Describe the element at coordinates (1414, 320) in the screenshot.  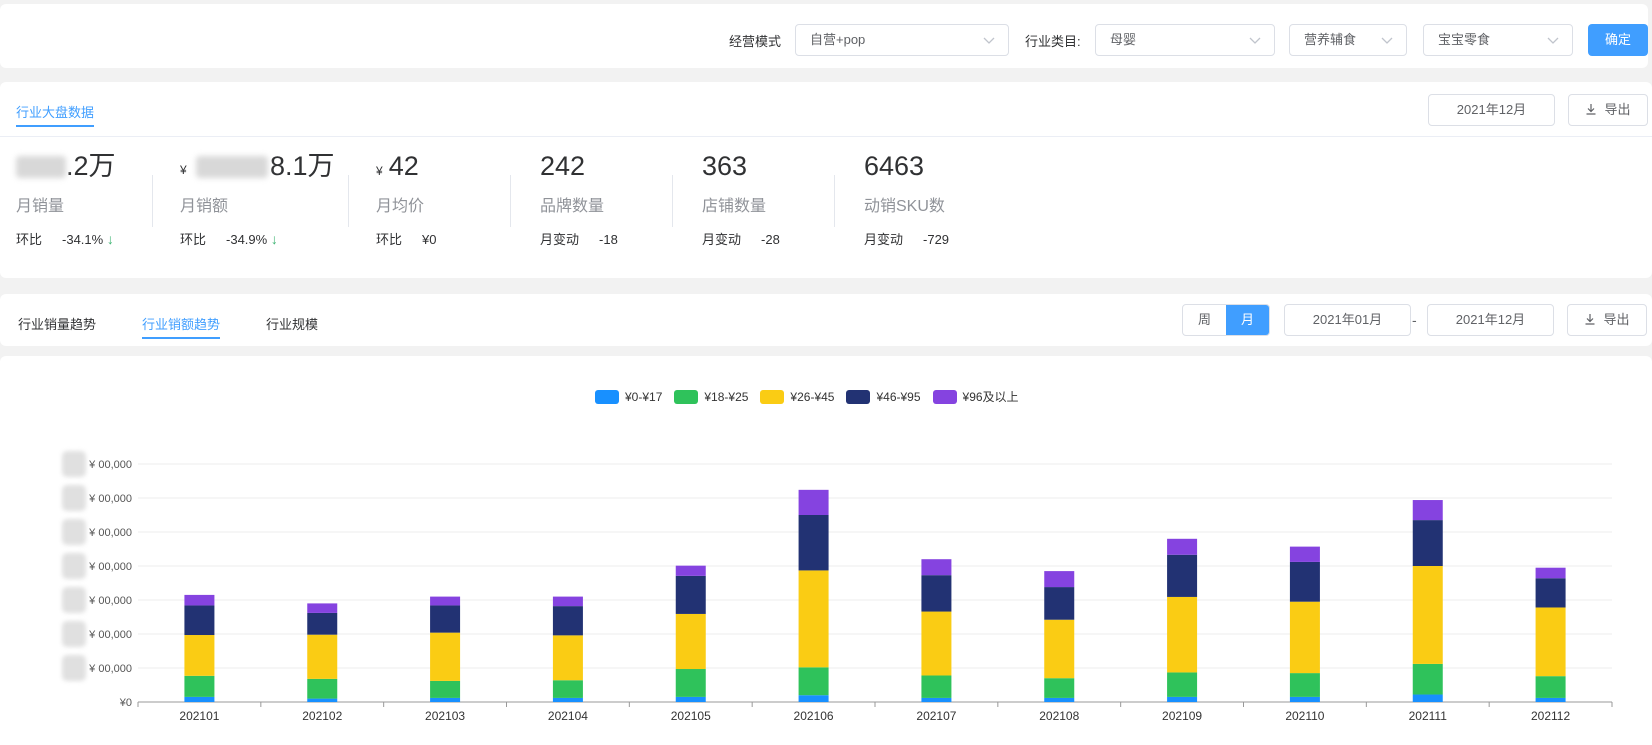
I see `range-dash: -` at that location.